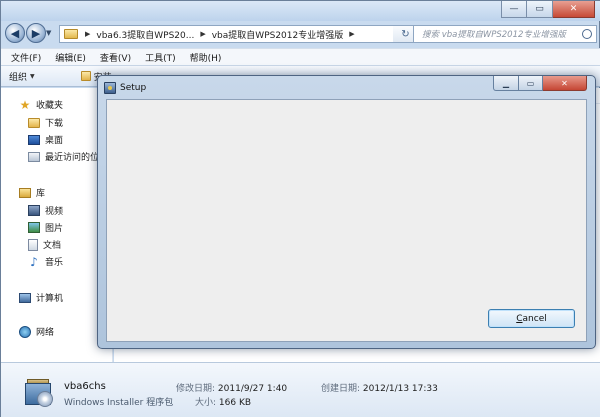  Describe the element at coordinates (71, 34) in the screenshot. I see `folder-icon` at that location.